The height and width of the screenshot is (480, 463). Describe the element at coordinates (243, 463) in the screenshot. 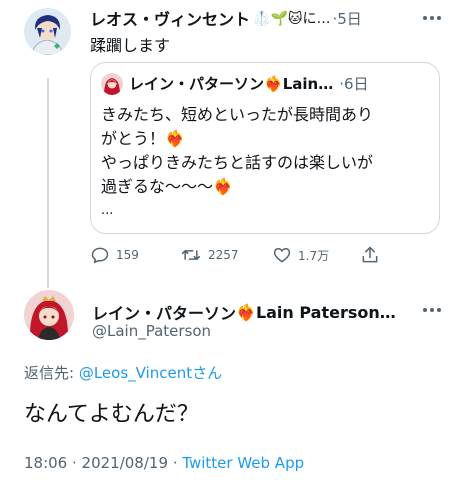

I see `tweet2-source-link: Twitter Web App` at that location.